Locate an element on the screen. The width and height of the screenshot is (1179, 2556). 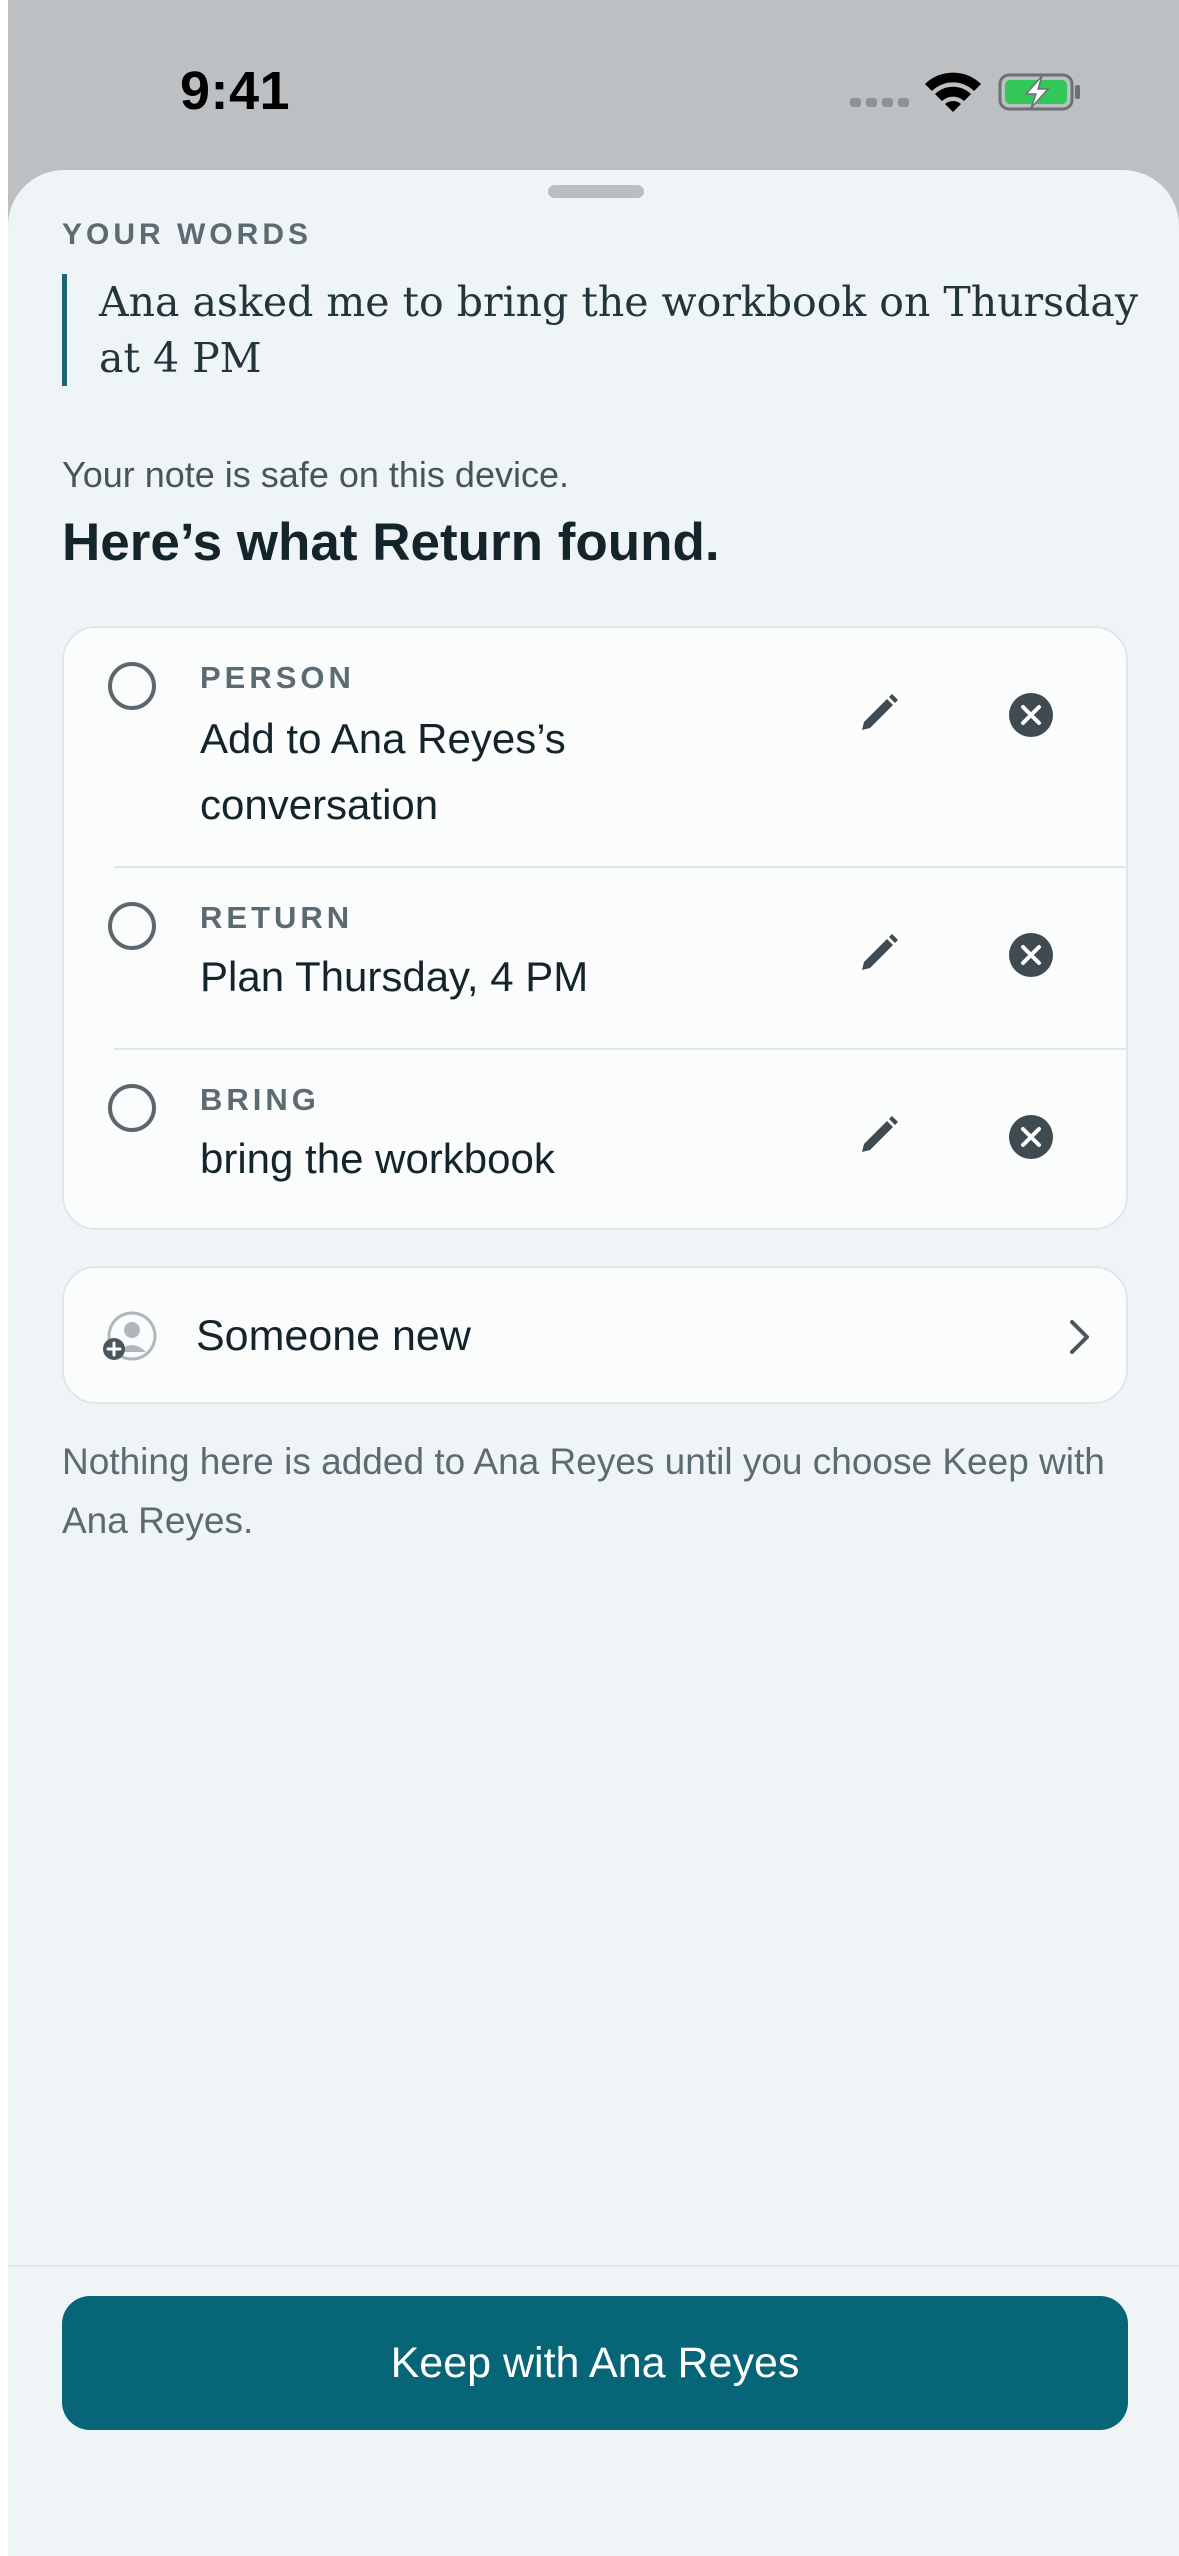
suggestion-kind: BRING is located at coordinates (260, 1099).